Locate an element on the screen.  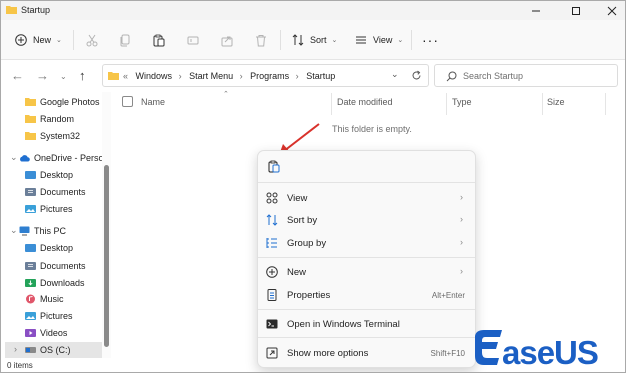
trash-icon is located at coordinates (261, 40).